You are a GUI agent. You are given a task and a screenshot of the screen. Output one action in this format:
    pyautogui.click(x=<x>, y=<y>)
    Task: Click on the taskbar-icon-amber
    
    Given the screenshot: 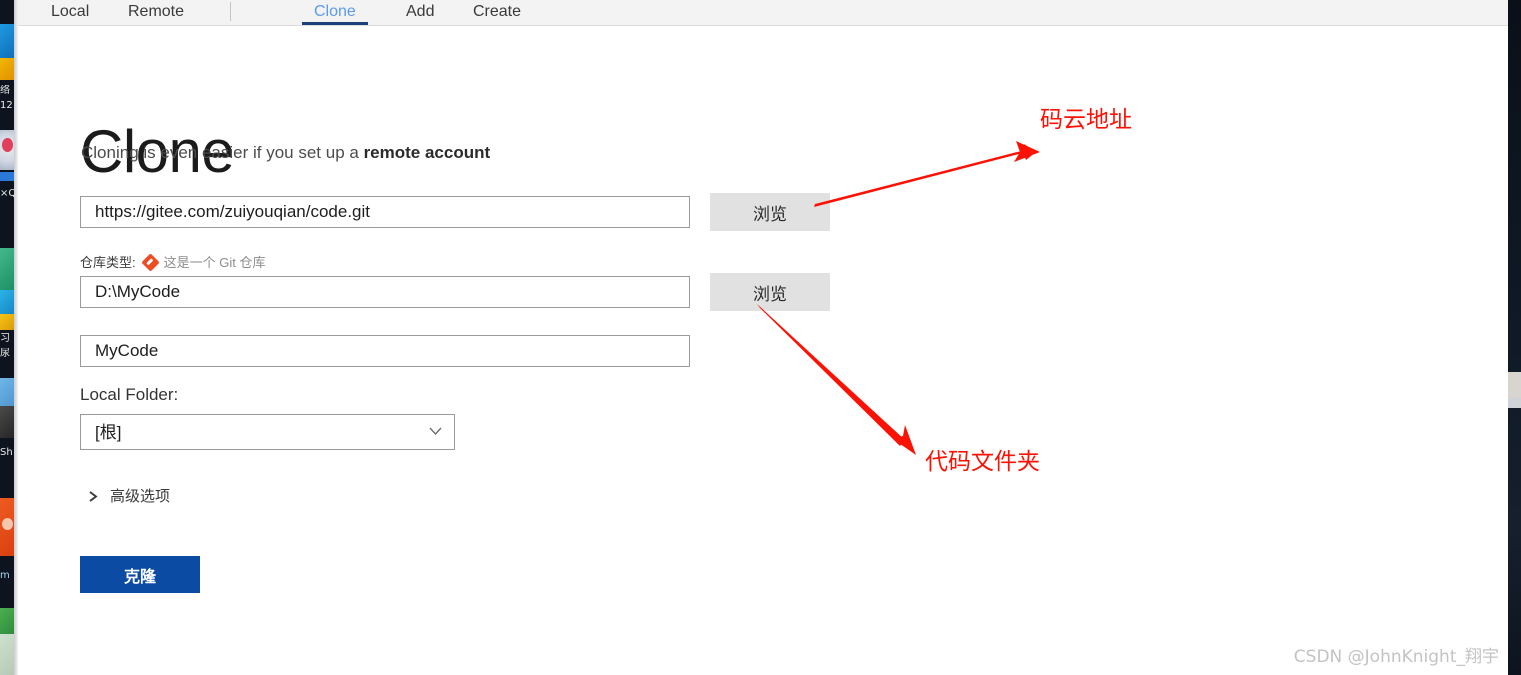 What is the action you would take?
    pyautogui.click(x=7, y=322)
    